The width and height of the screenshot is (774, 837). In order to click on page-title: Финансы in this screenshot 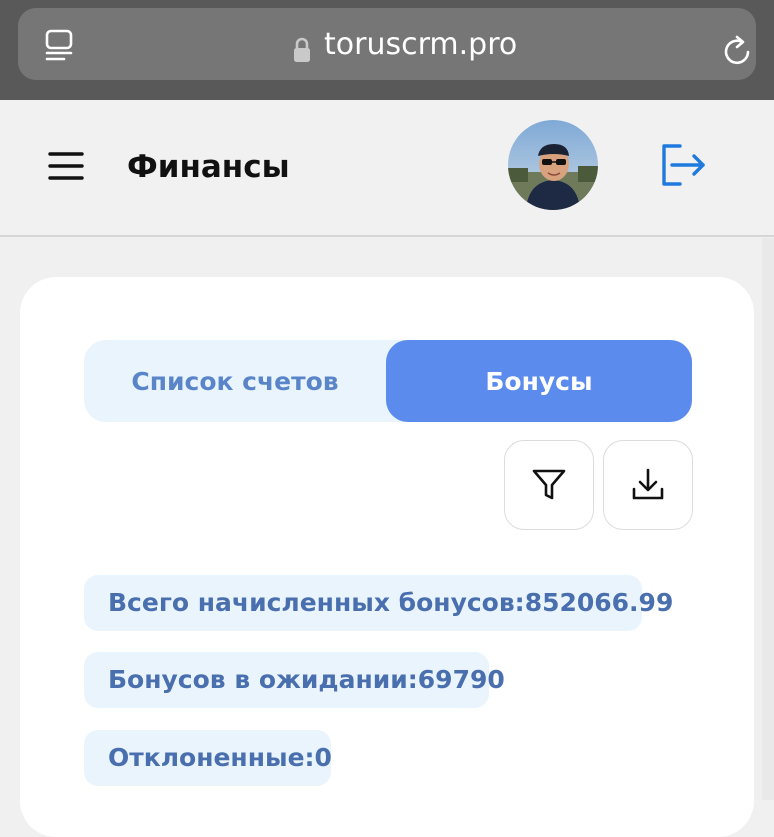, I will do `click(208, 167)`.